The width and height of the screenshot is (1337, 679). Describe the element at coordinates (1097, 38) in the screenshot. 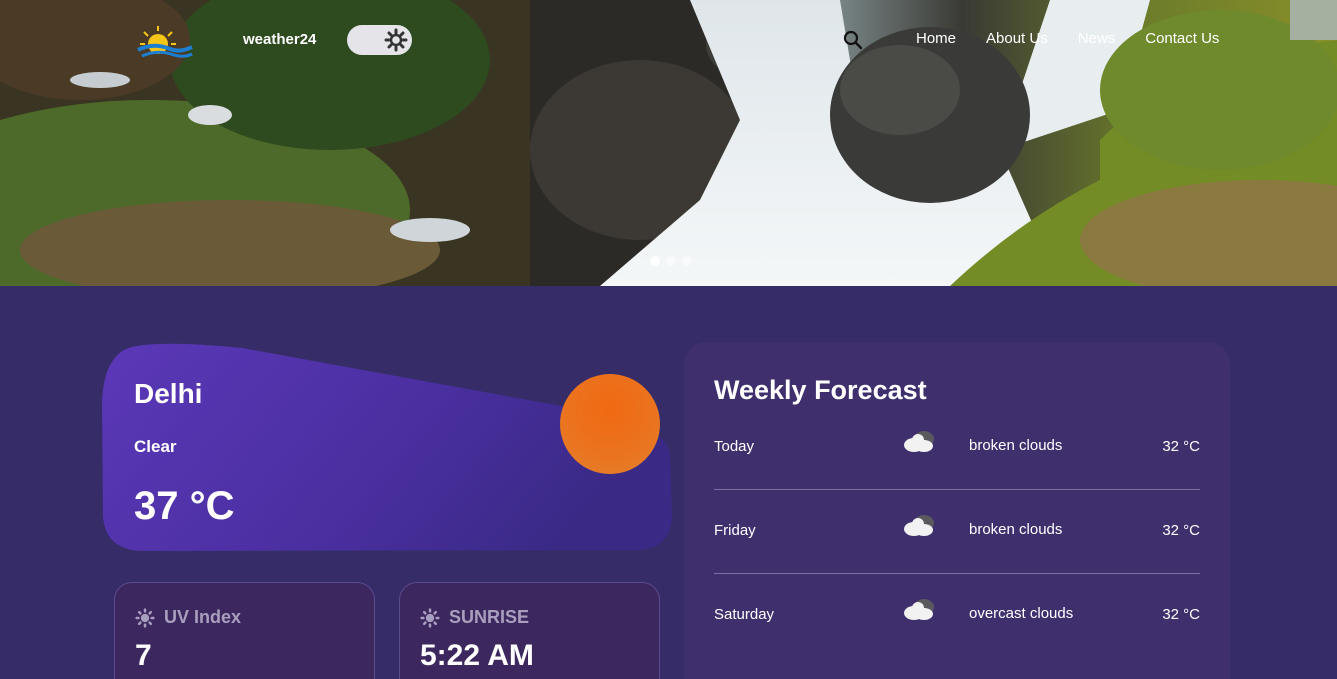

I see `nav-news: News` at that location.